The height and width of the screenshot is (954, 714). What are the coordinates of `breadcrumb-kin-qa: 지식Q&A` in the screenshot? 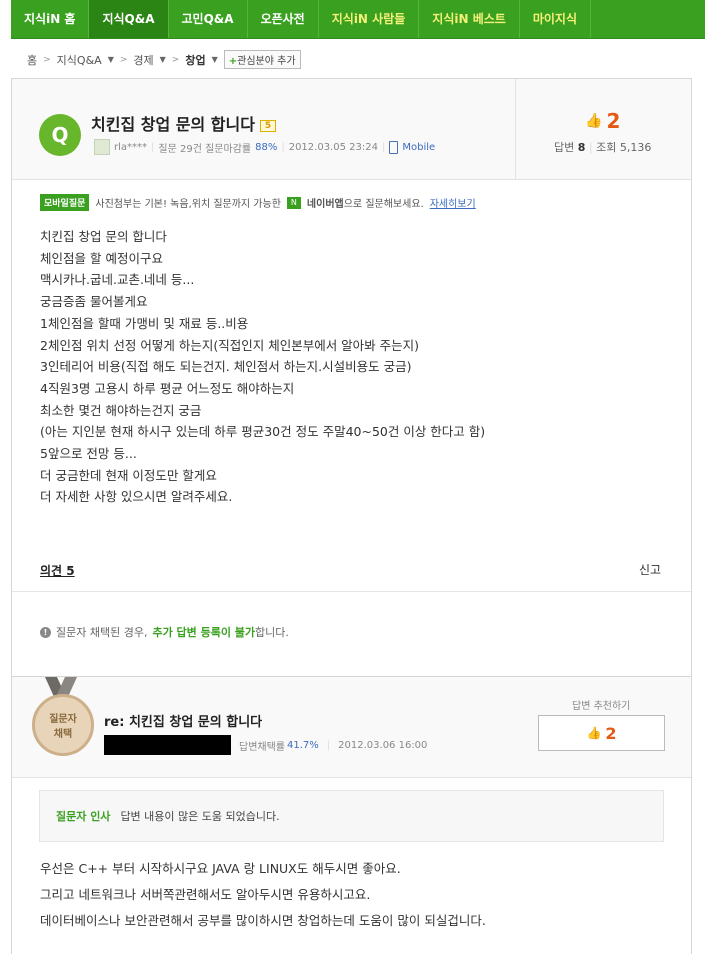 It's located at (79, 60).